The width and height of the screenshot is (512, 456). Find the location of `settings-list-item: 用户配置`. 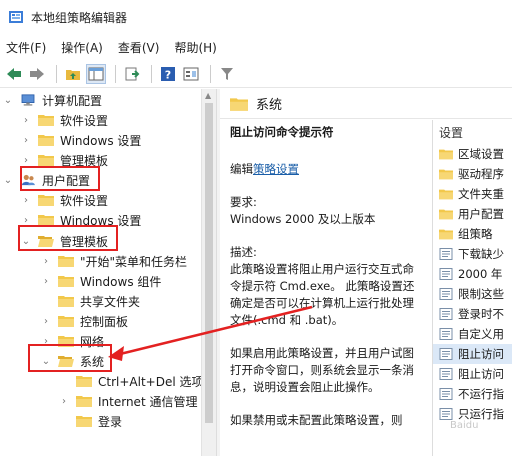

settings-list-item: 用户配置 is located at coordinates (472, 214).